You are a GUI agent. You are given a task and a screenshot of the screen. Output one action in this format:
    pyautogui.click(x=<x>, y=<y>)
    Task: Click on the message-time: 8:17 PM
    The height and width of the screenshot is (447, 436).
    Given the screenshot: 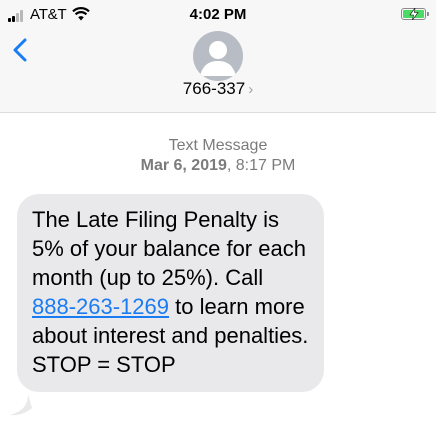 What is the action you would take?
    pyautogui.click(x=265, y=165)
    